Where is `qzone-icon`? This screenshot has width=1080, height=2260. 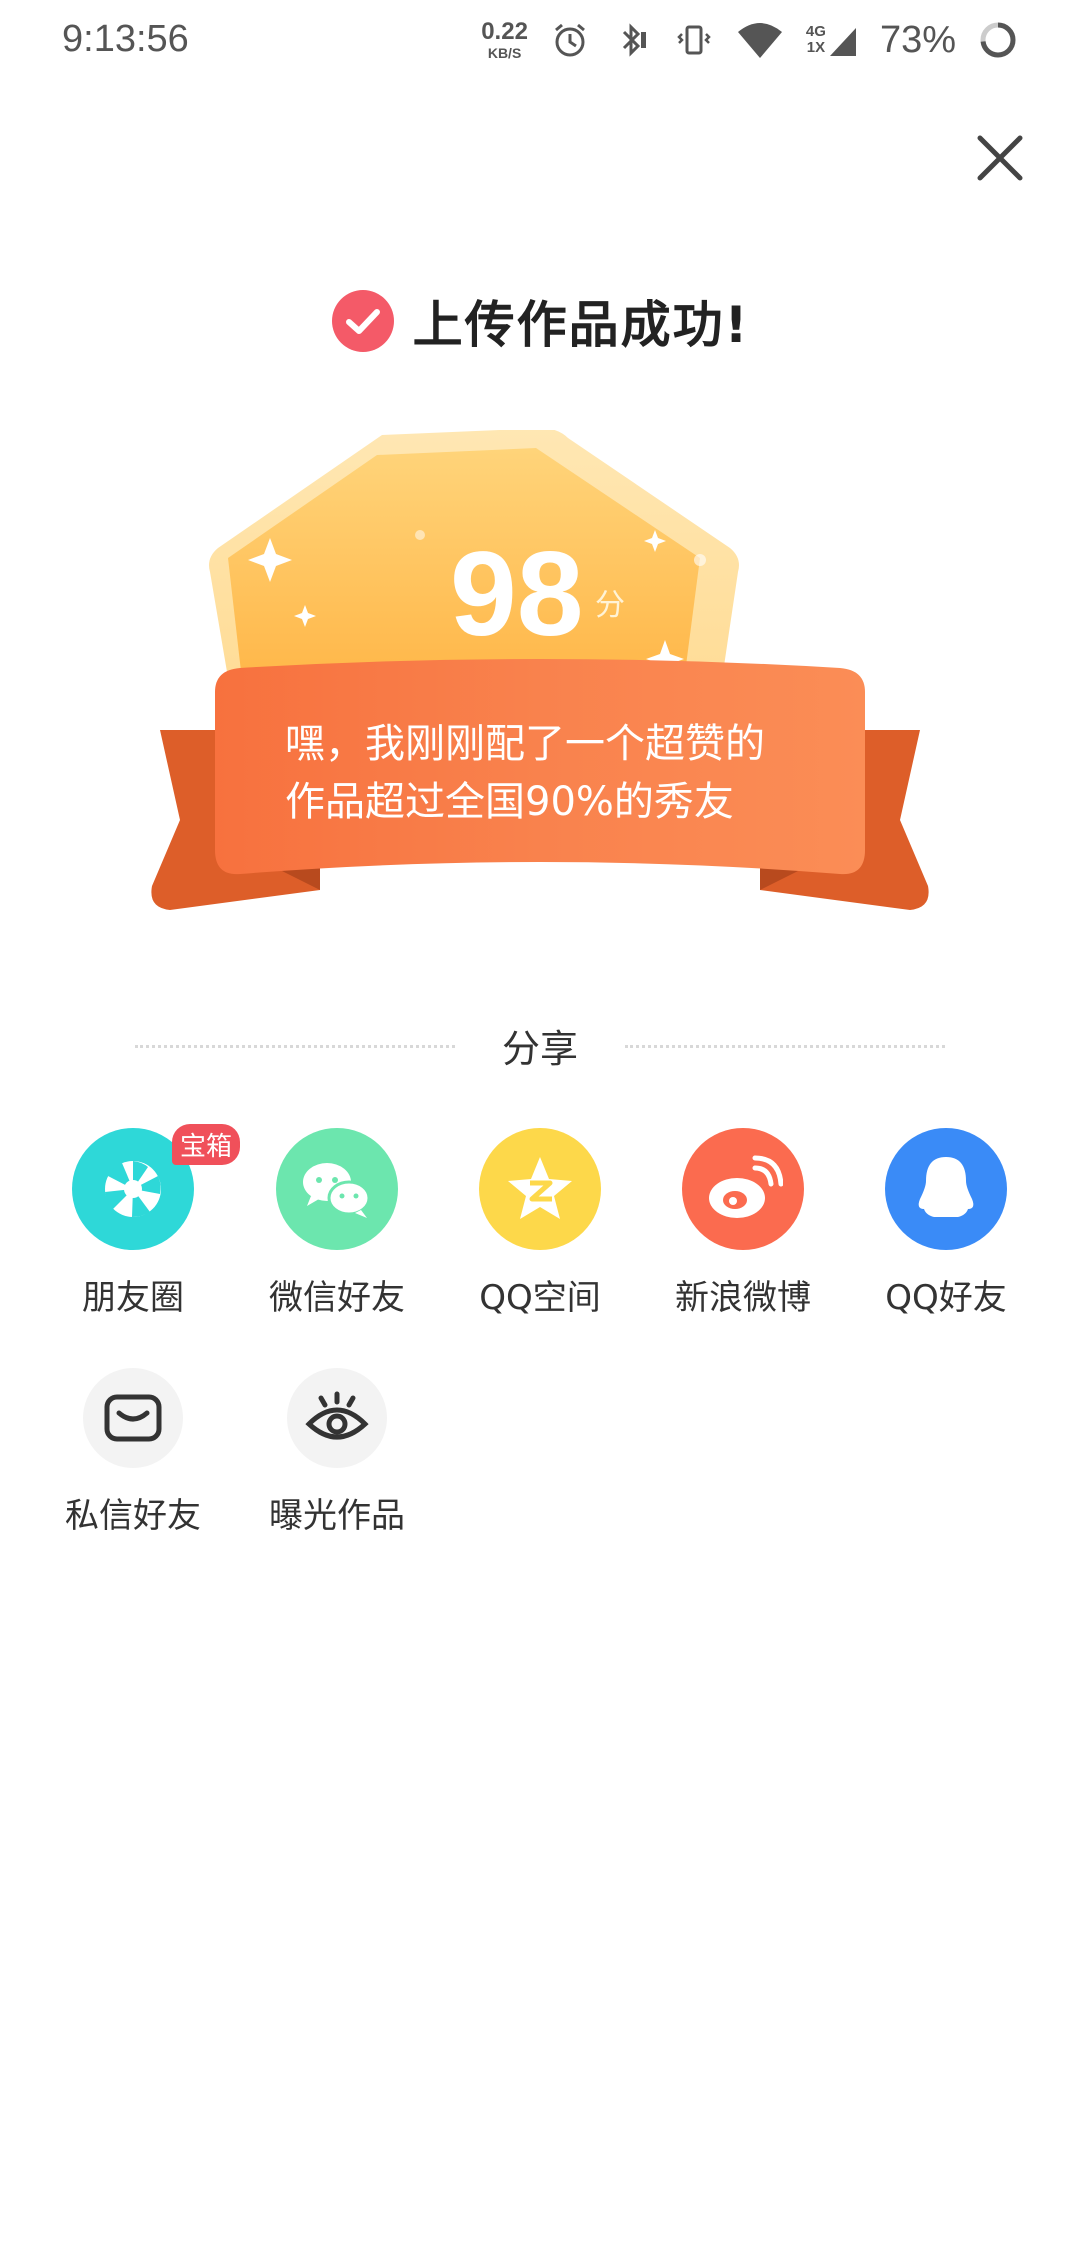
qzone-icon is located at coordinates (540, 1189).